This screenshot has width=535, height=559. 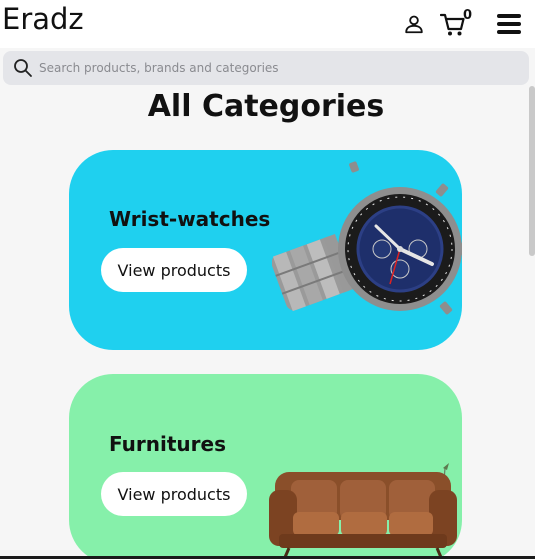 I want to click on hamburger-menu-icon, so click(x=509, y=25).